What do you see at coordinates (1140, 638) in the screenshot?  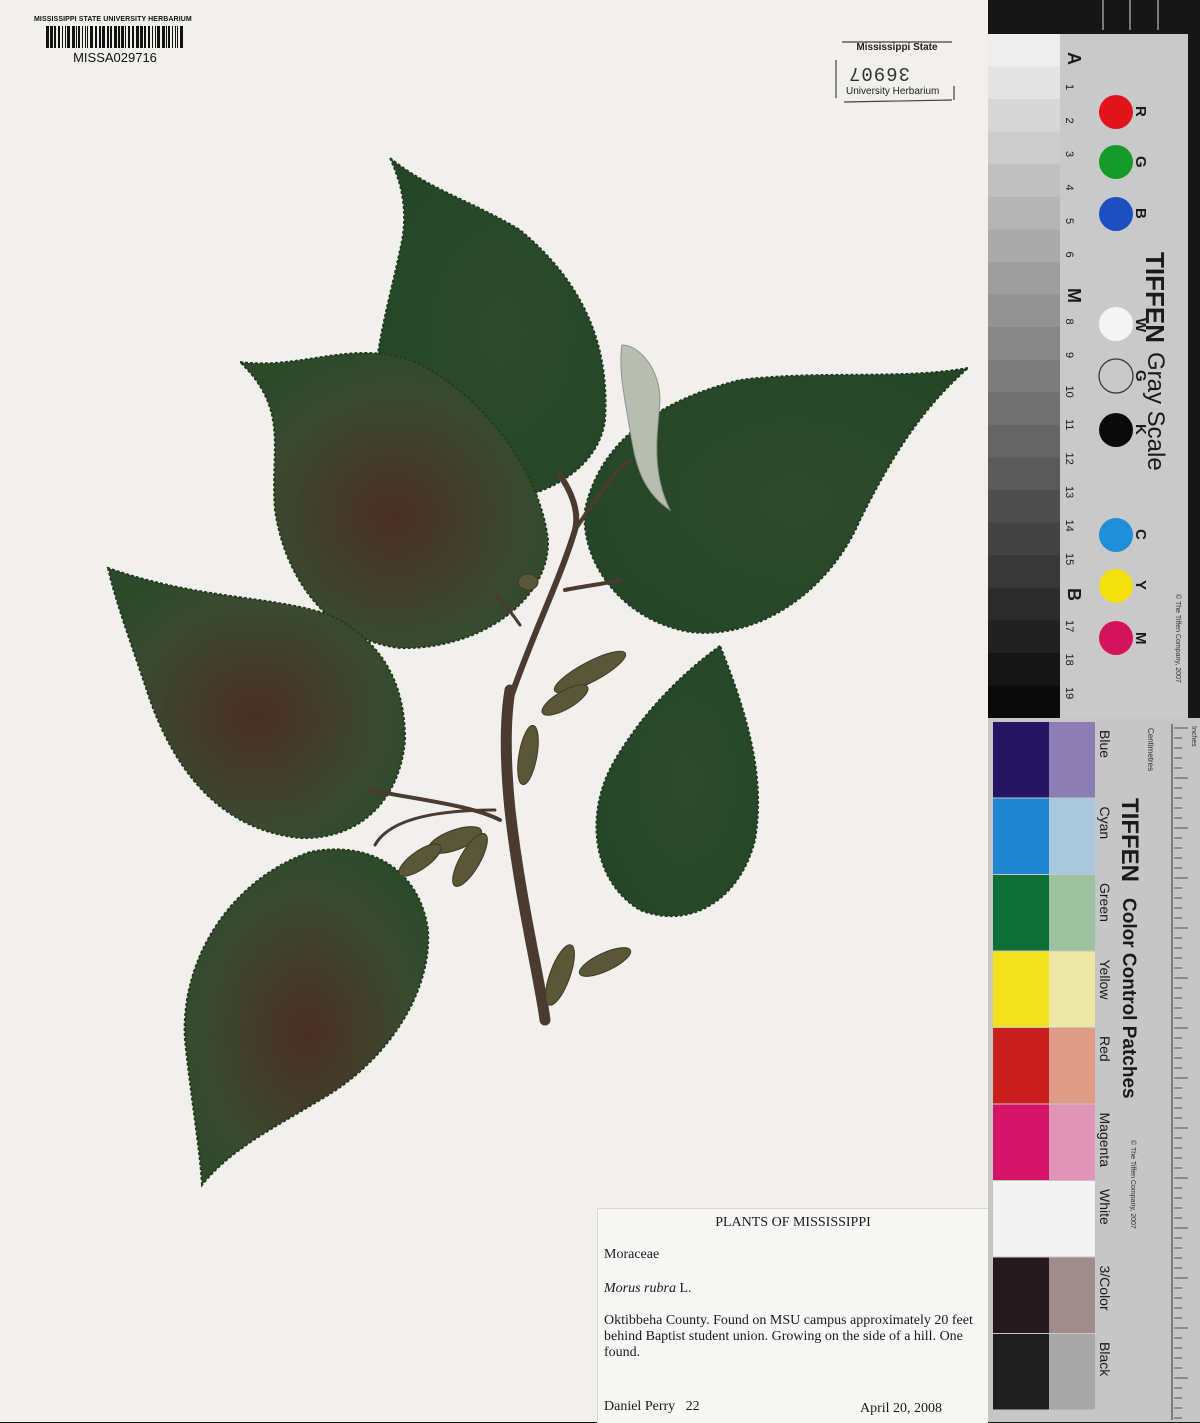 I see `dot-letter: M` at bounding box center [1140, 638].